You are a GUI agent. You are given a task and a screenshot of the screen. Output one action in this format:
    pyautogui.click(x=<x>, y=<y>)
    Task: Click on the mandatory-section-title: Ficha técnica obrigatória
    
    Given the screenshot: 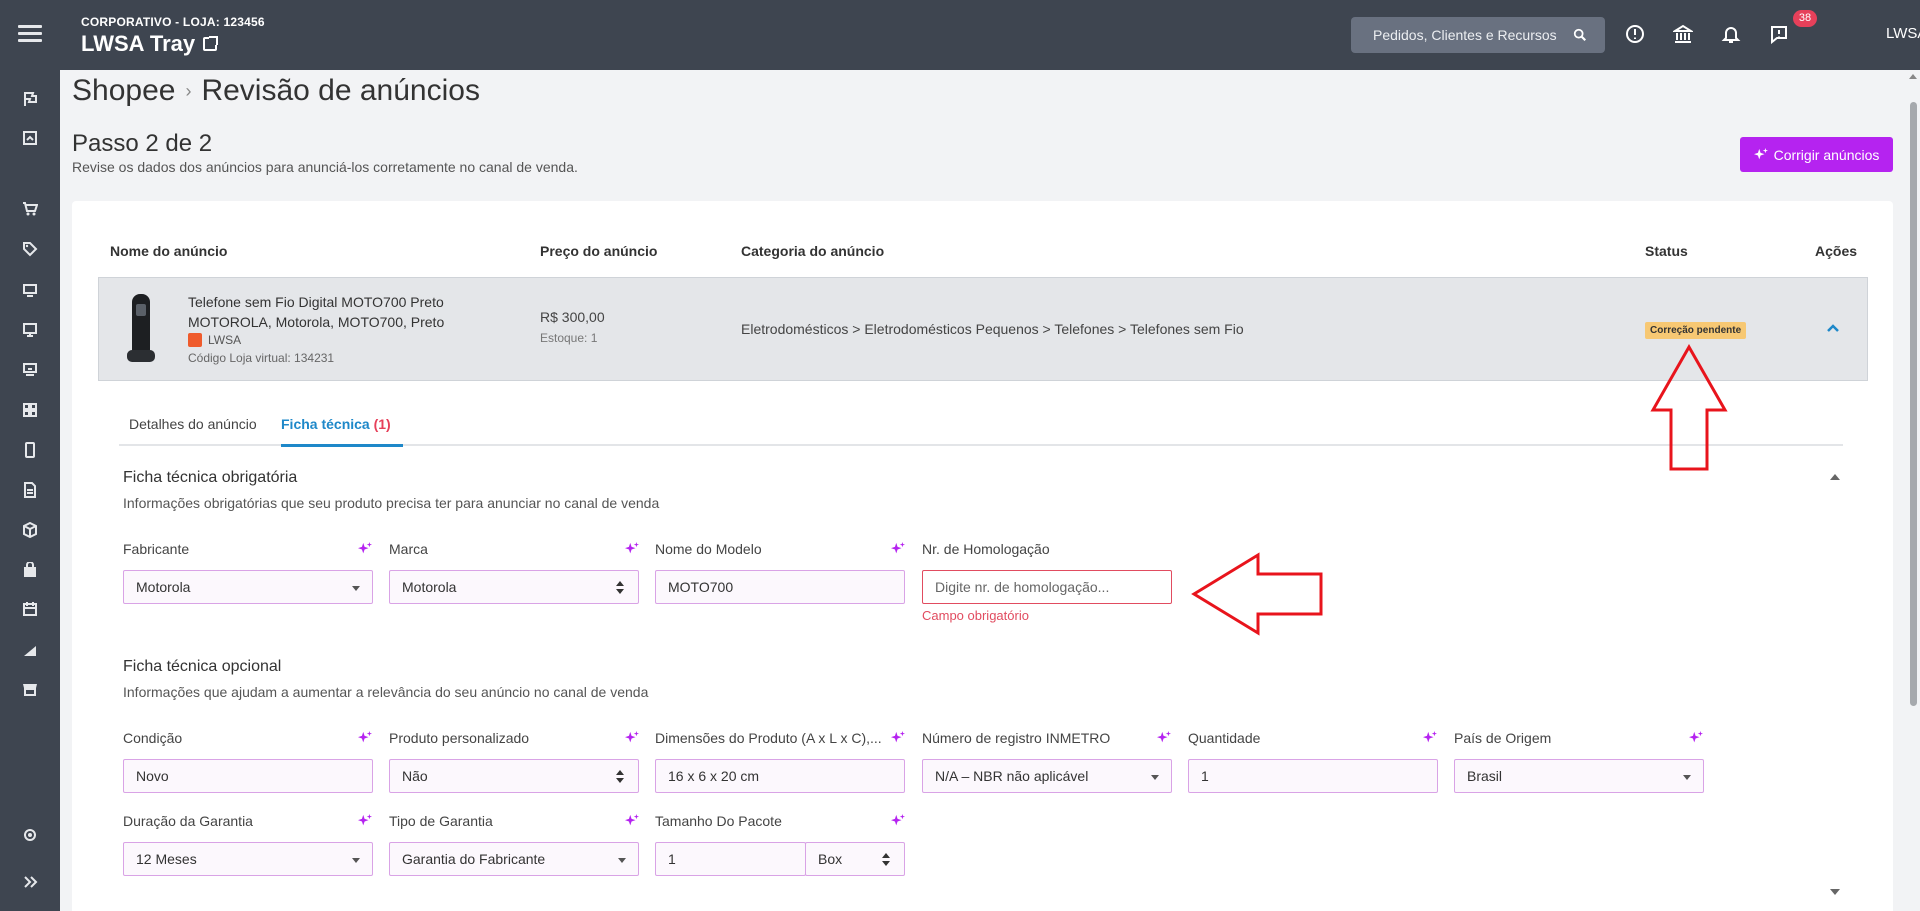 What is the action you would take?
    pyautogui.click(x=210, y=477)
    